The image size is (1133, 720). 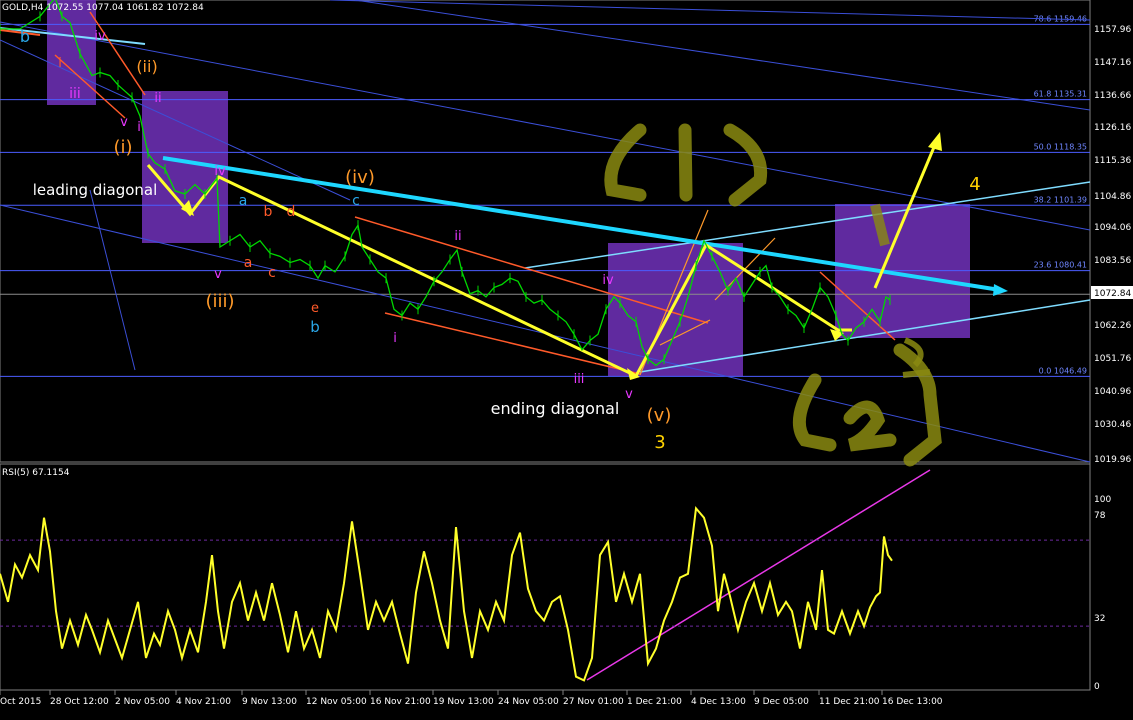 I want to click on wave-label: (iv), so click(x=360, y=177).